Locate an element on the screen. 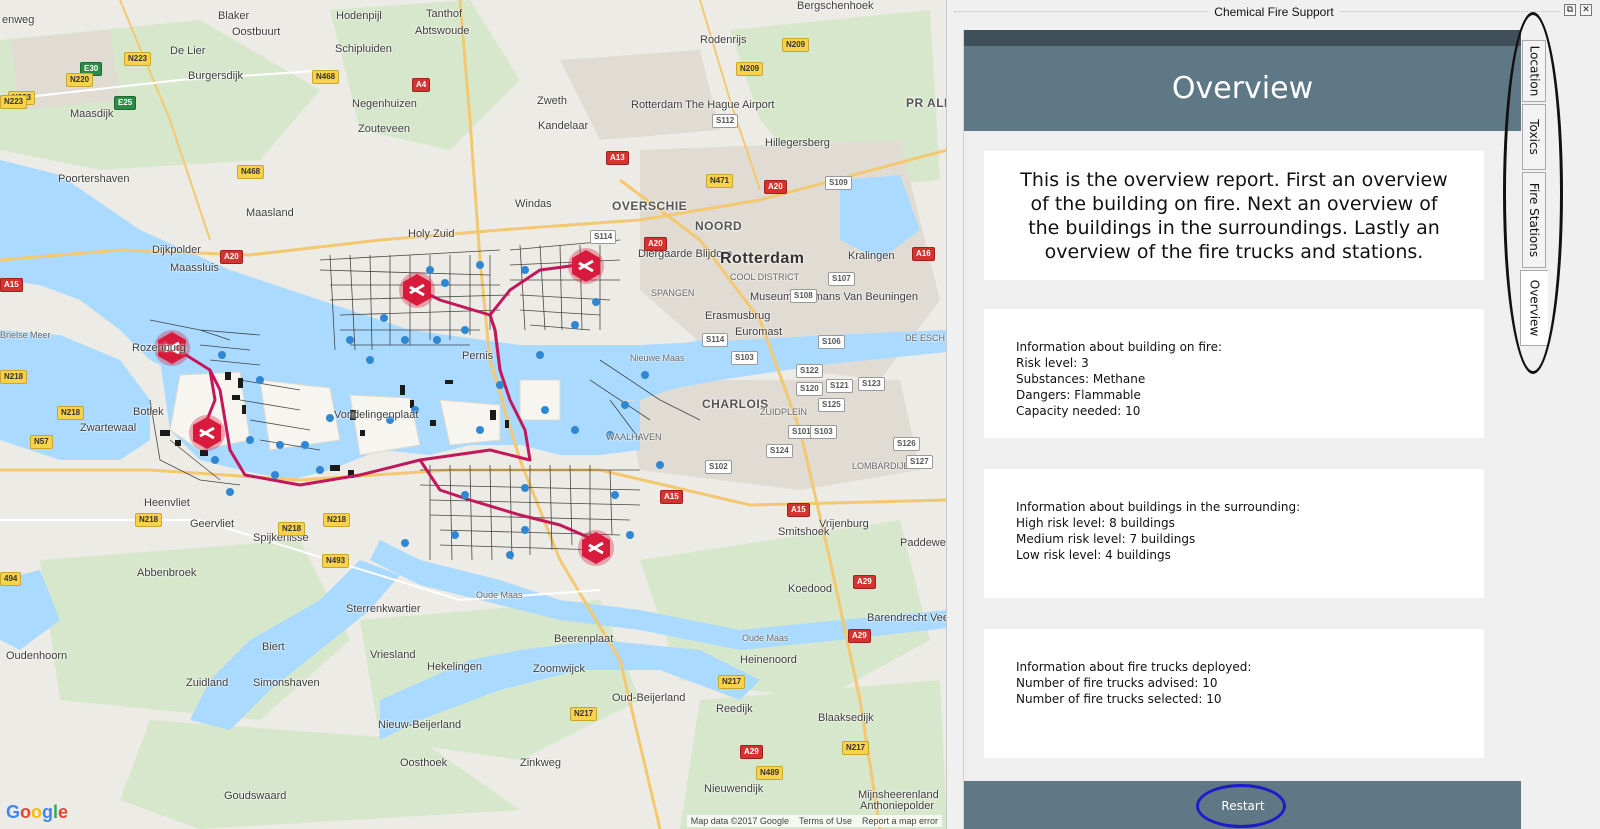 This screenshot has width=1600, height=829. road-shield: S102 is located at coordinates (718, 467).